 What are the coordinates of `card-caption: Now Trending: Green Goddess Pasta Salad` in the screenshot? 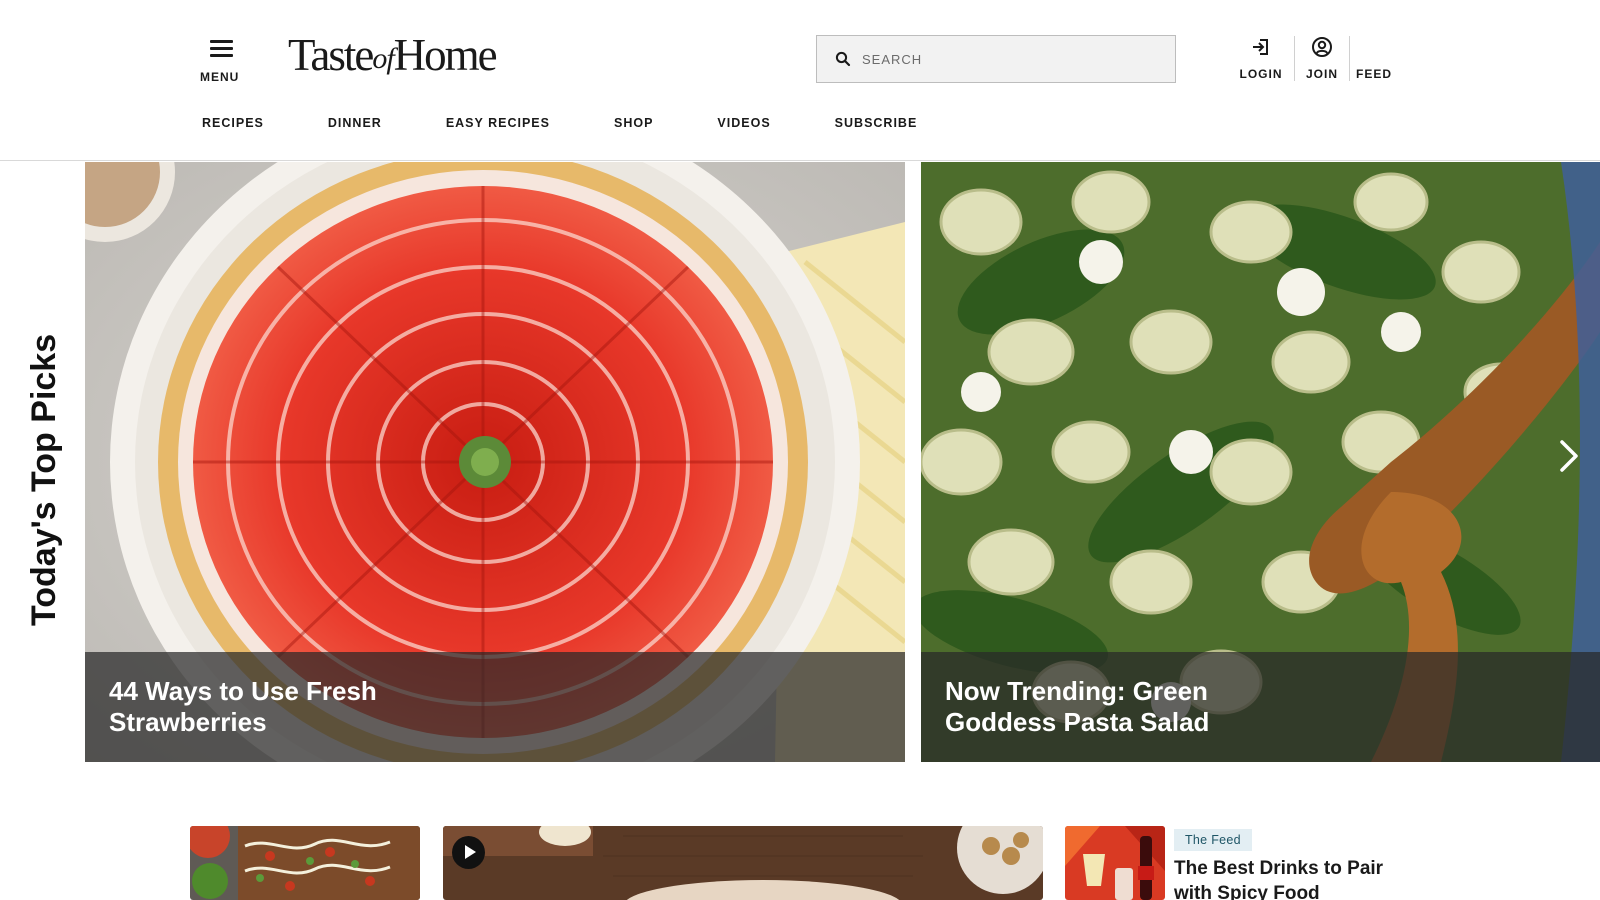 It's located at (1260, 707).